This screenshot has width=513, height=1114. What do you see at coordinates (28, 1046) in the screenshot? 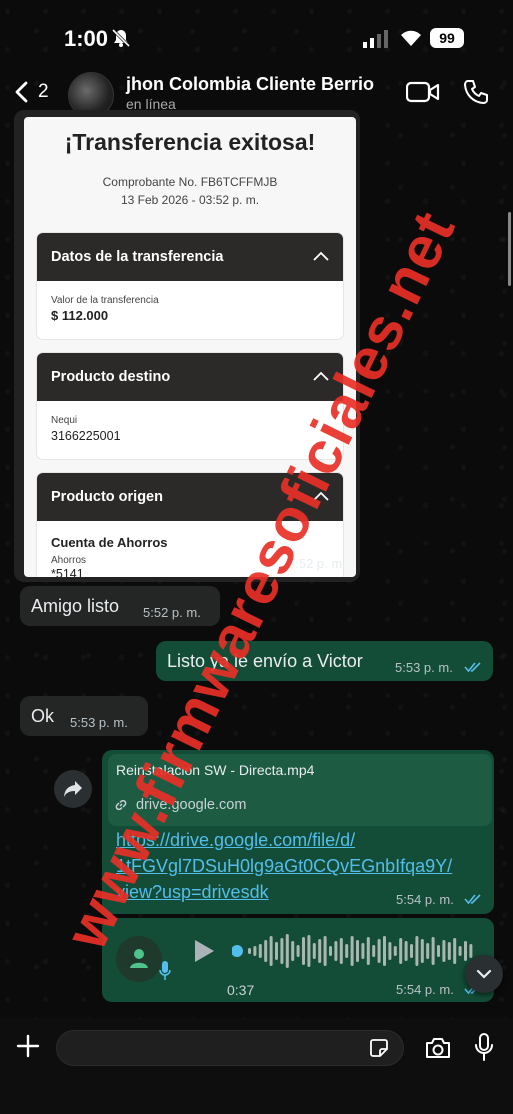
I see `plus-icon` at bounding box center [28, 1046].